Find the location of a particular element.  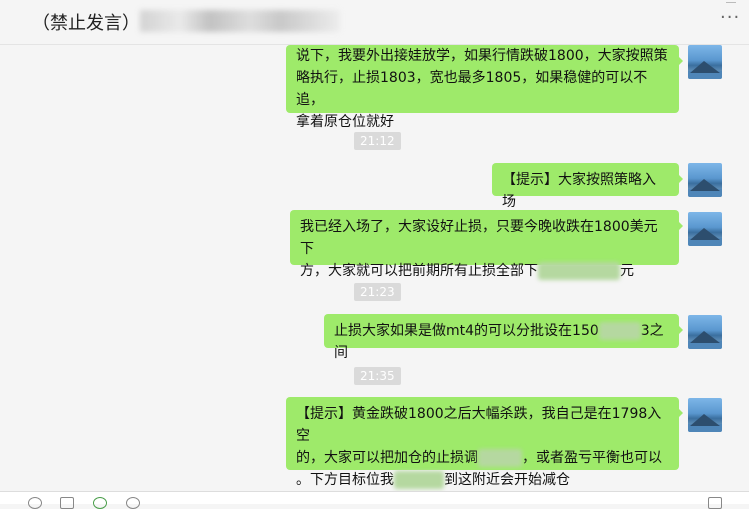

chat-history-icon is located at coordinates (133, 503).